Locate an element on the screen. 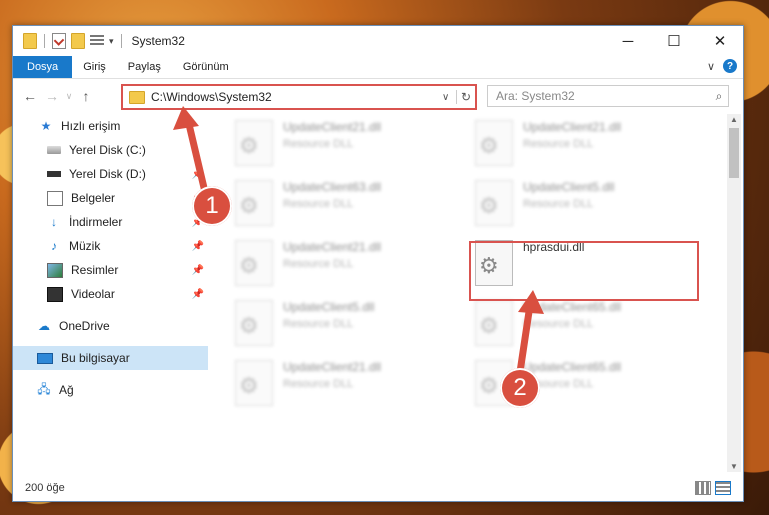 This screenshot has height=515, width=769. vertical-scrollbar: ▲ ▼ is located at coordinates (734, 293).